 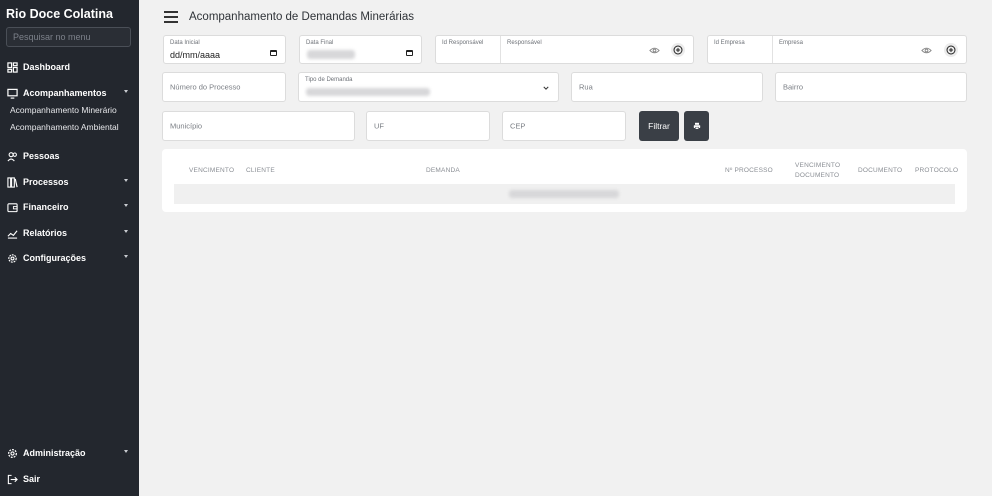 I want to click on sidebar-item-label: Configurações, so click(x=55, y=258).